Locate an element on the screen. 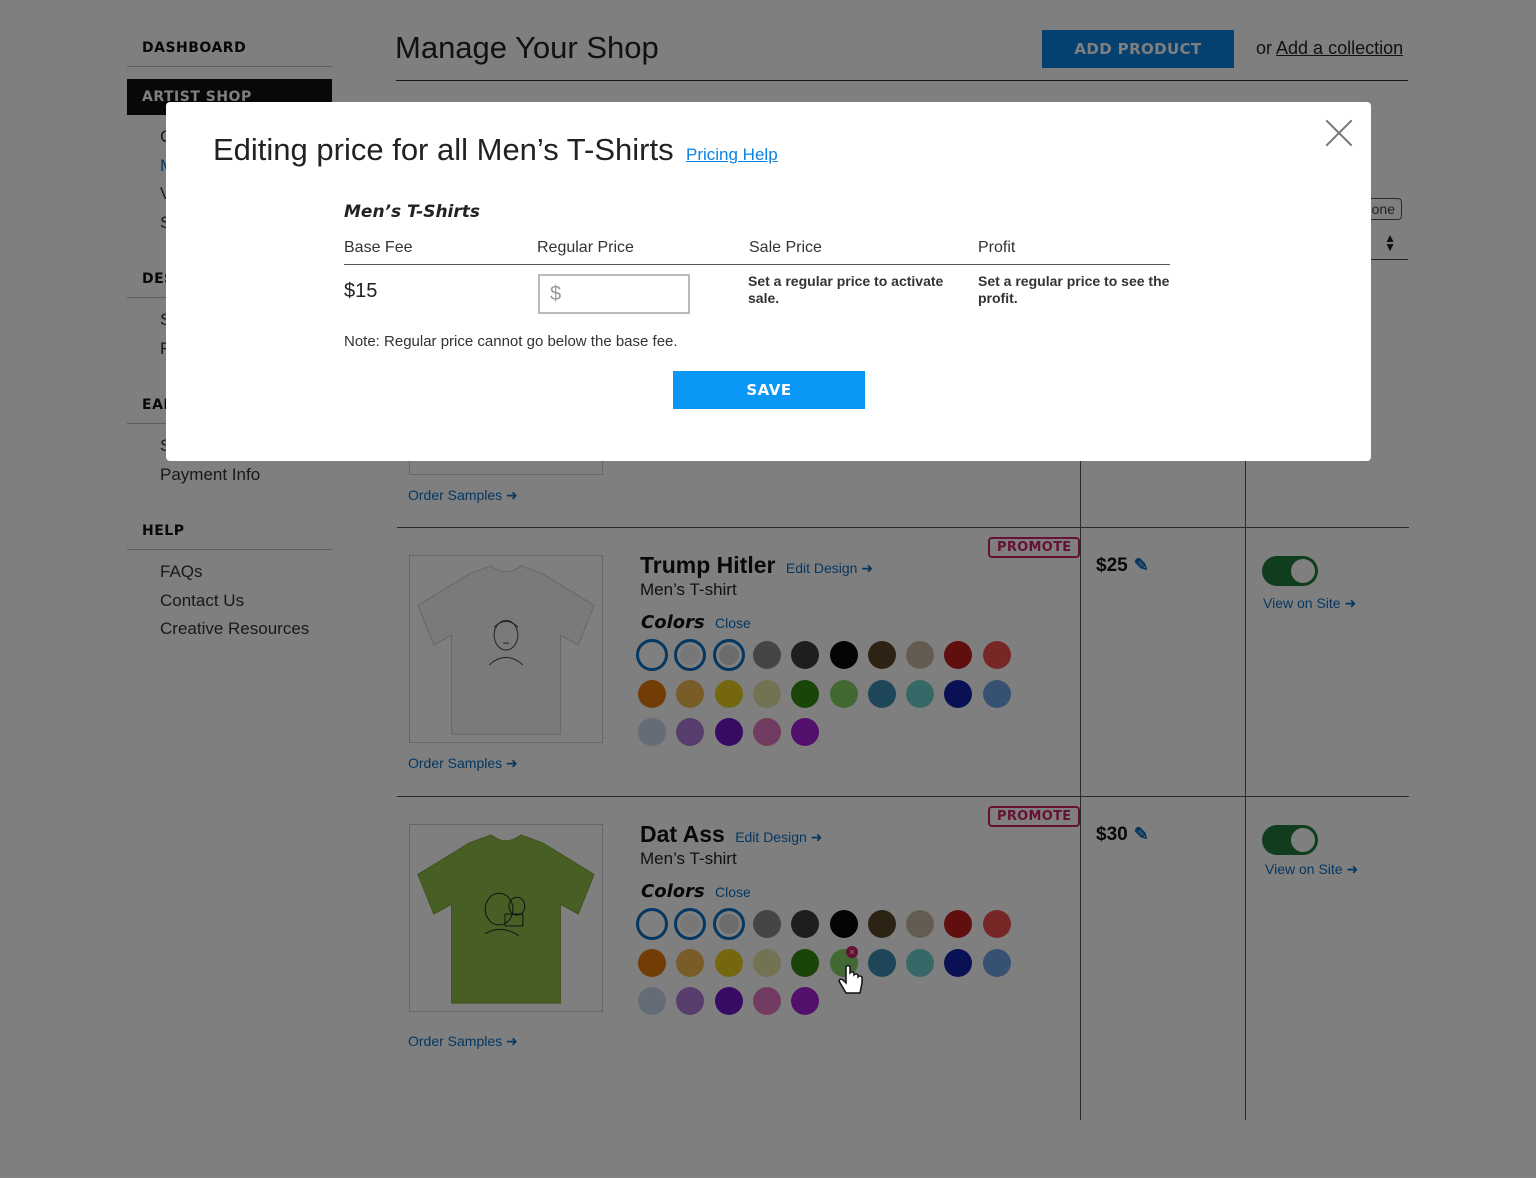 This screenshot has height=1178, width=1536. hand-cursor-icon is located at coordinates (850, 979).